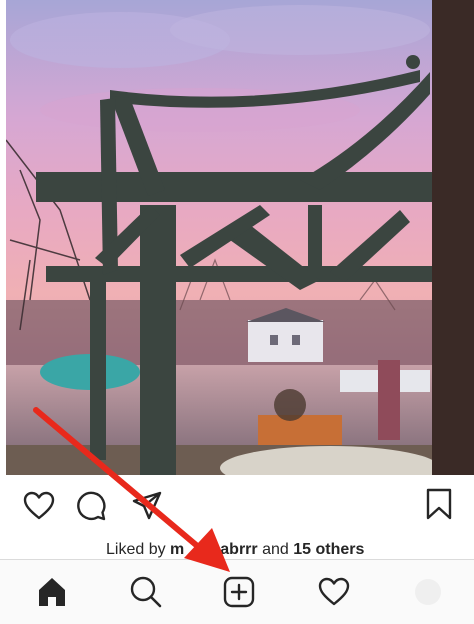  I want to click on bookmark-icon, so click(439, 504).